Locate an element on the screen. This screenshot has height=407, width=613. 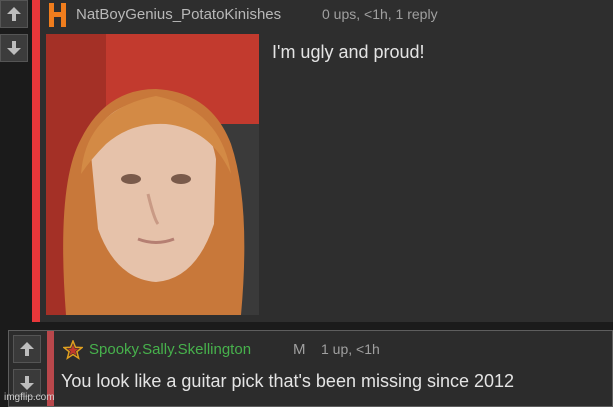
mod-tag: M is located at coordinates (299, 349).